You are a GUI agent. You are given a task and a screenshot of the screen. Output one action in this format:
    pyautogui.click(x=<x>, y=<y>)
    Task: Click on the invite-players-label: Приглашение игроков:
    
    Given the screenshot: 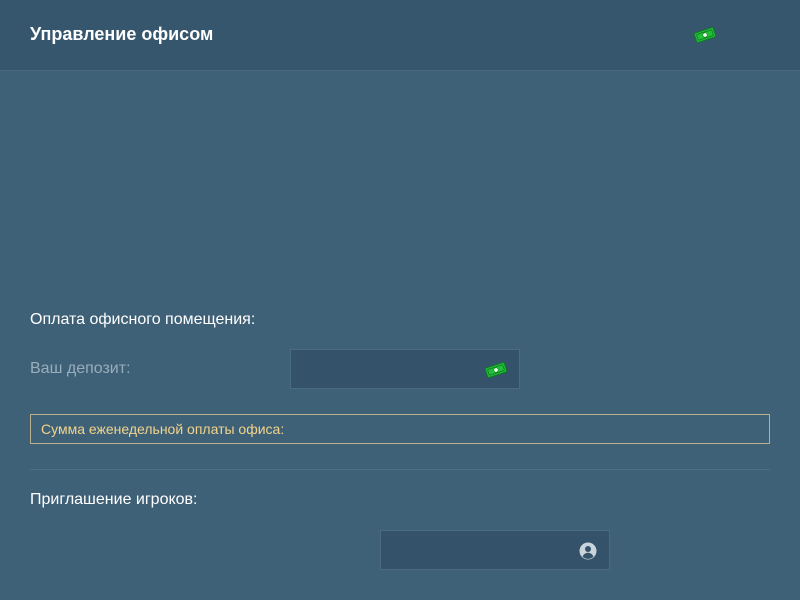 What is the action you would take?
    pyautogui.click(x=114, y=499)
    